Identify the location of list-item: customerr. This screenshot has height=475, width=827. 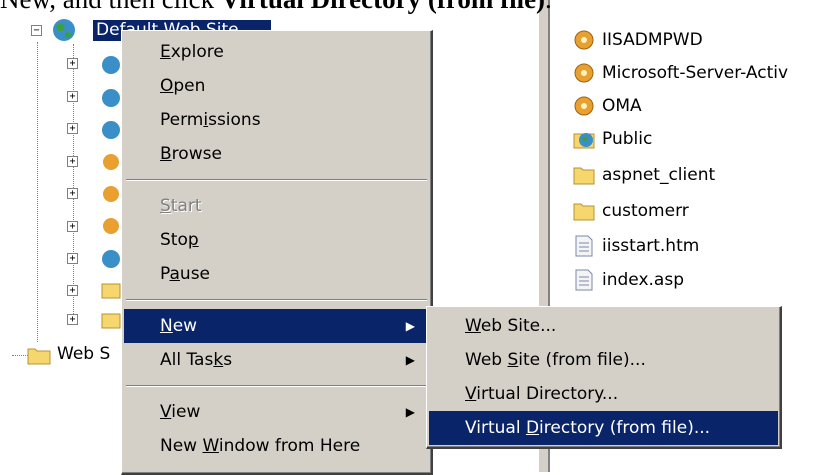
(630, 211).